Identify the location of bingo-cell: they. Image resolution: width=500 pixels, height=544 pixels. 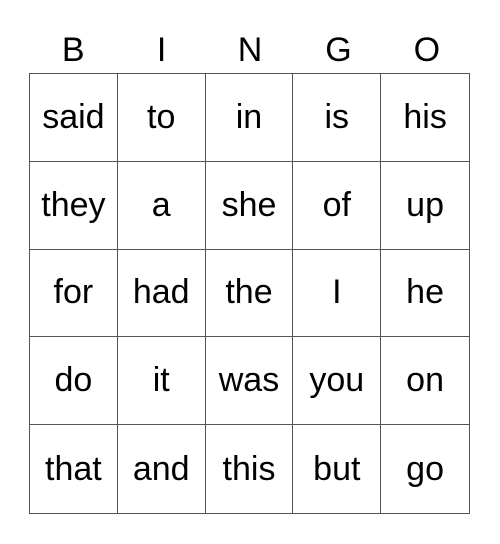
(74, 205).